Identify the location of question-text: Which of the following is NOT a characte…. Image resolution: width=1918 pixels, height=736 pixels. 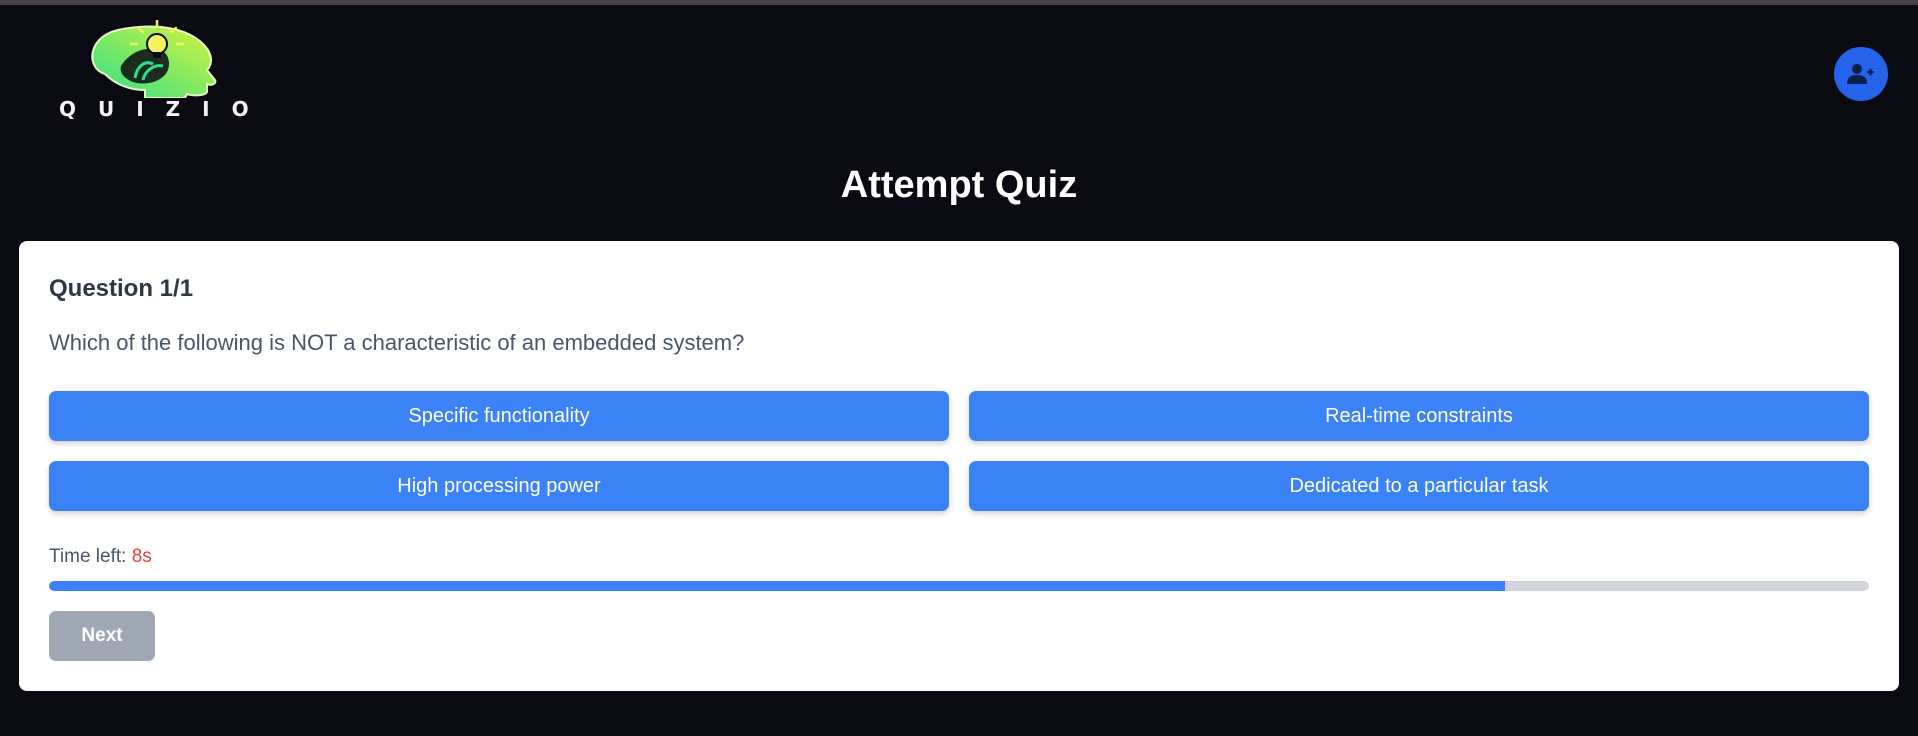
(397, 342).